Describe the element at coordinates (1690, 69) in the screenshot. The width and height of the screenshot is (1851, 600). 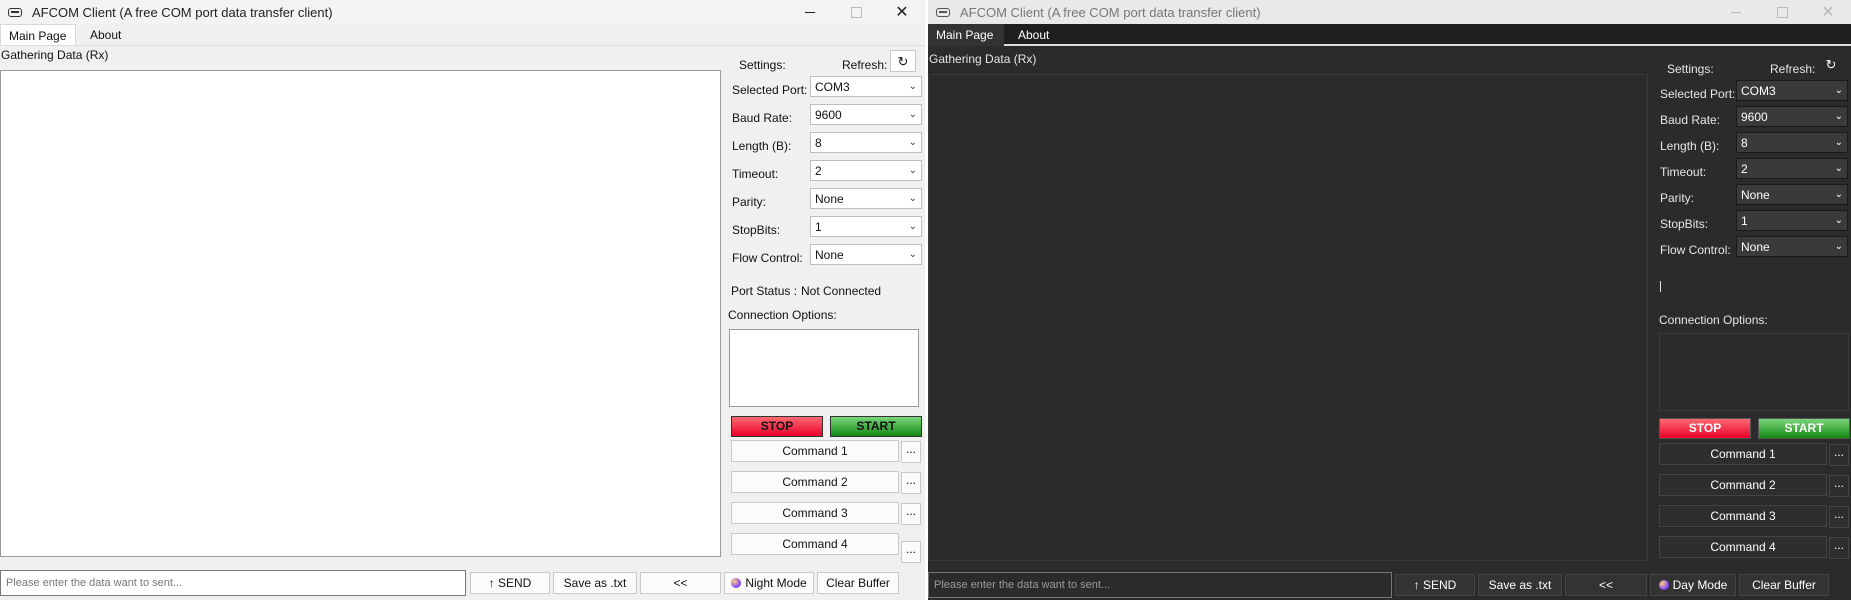
I see `settings-label: Settings:` at that location.